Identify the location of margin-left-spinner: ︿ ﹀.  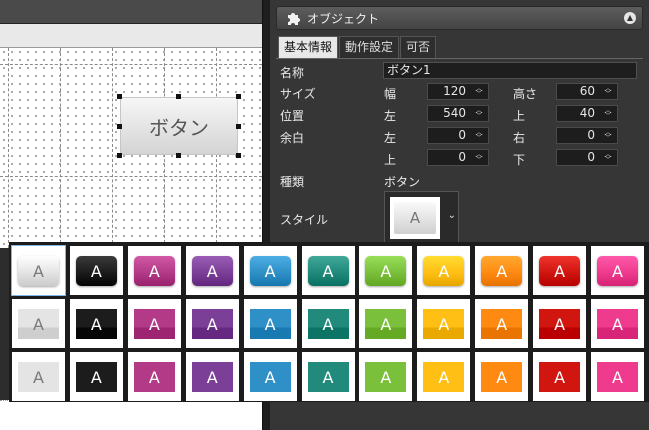
(479, 135).